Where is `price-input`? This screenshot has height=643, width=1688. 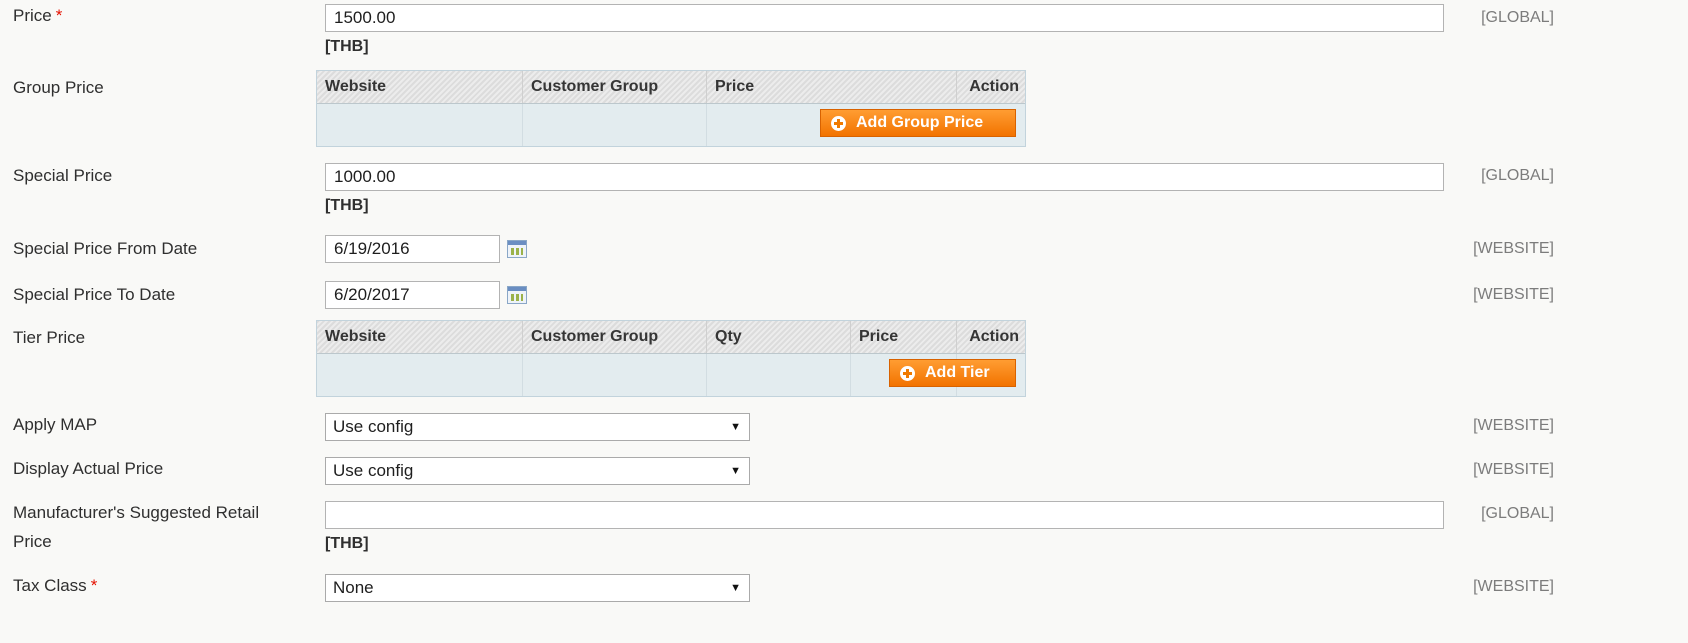 price-input is located at coordinates (884, 18).